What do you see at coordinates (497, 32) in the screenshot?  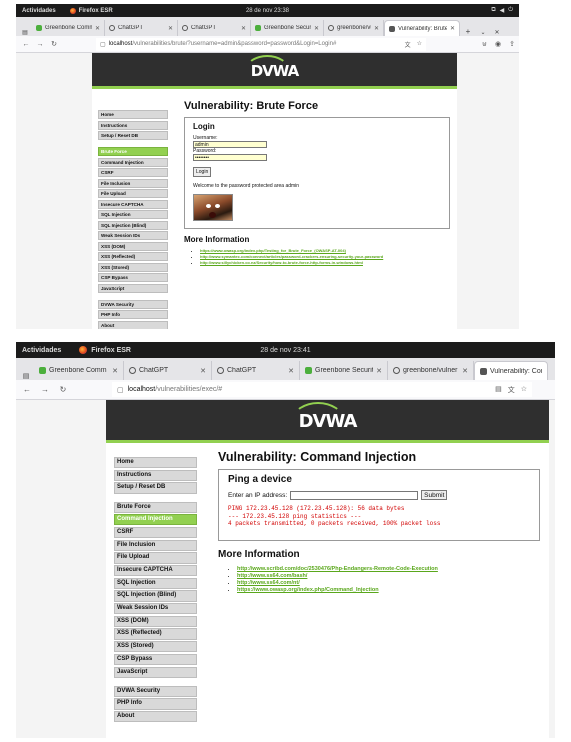 I see `close-window-icon: ✕` at bounding box center [497, 32].